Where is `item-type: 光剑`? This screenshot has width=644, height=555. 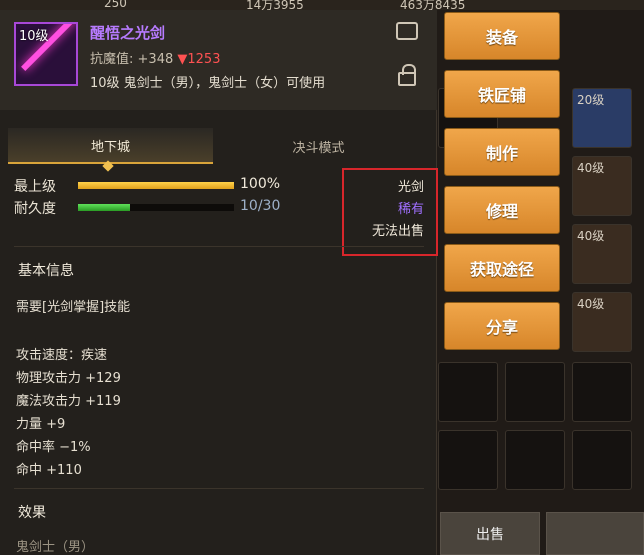
item-type: 光剑 is located at coordinates (410, 187).